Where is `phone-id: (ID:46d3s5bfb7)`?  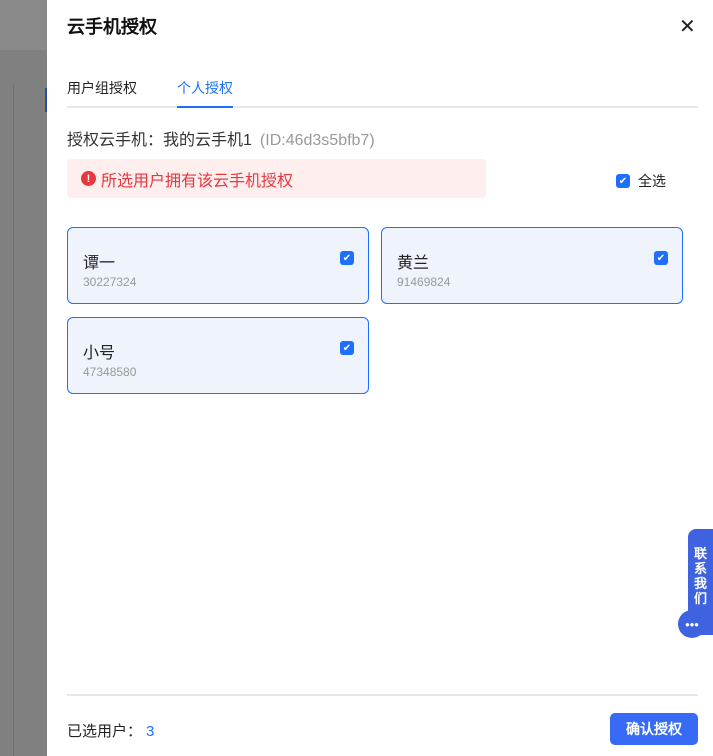
phone-id: (ID:46d3s5bfb7) is located at coordinates (317, 140).